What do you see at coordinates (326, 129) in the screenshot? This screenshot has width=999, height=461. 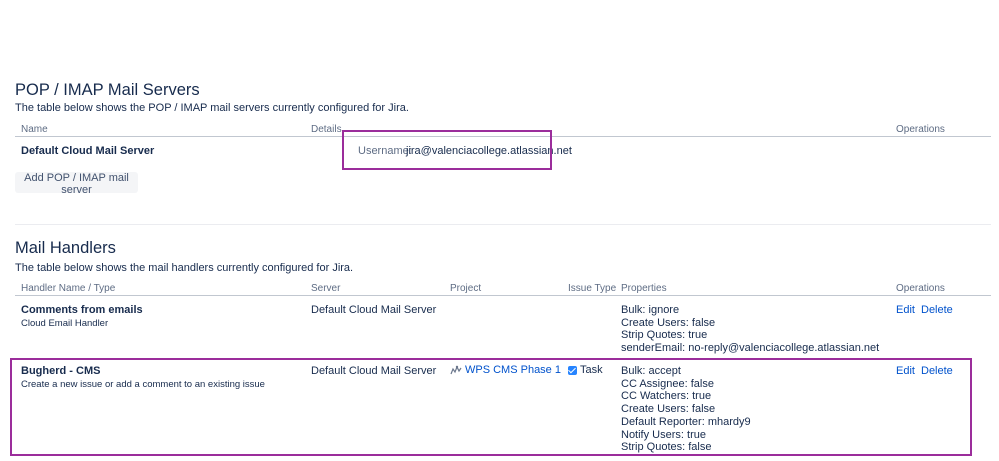 I see `mail-servers-col-details: Details` at bounding box center [326, 129].